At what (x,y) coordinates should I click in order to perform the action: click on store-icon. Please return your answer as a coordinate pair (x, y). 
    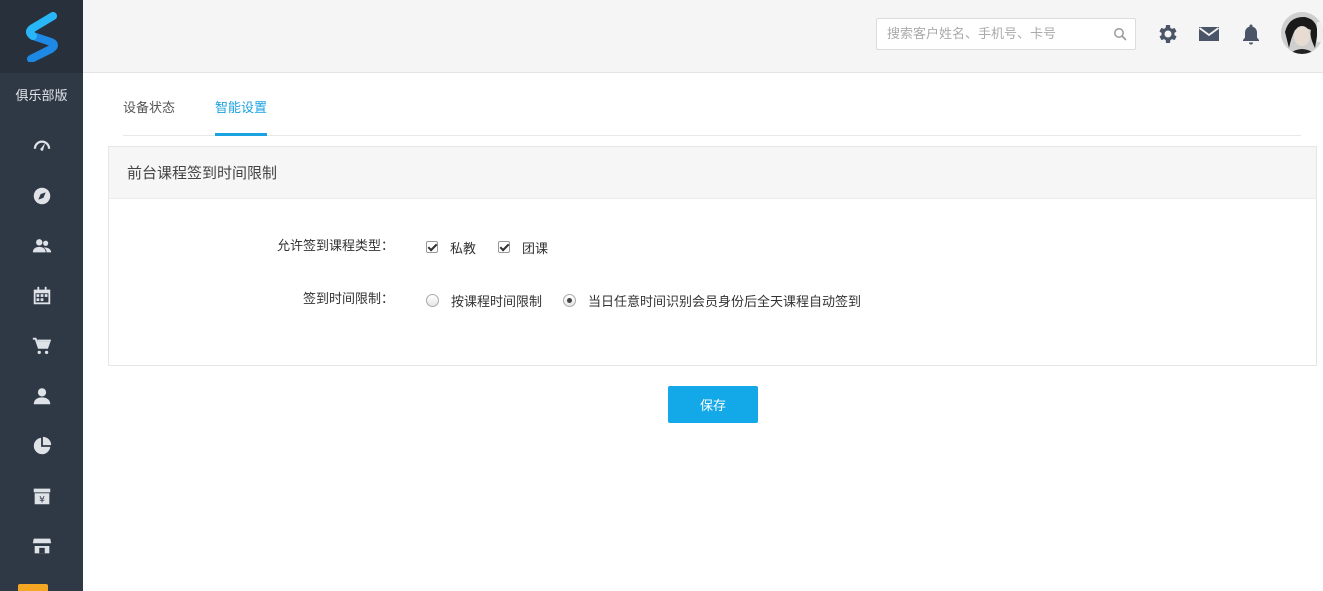
    Looking at the image, I should click on (41, 546).